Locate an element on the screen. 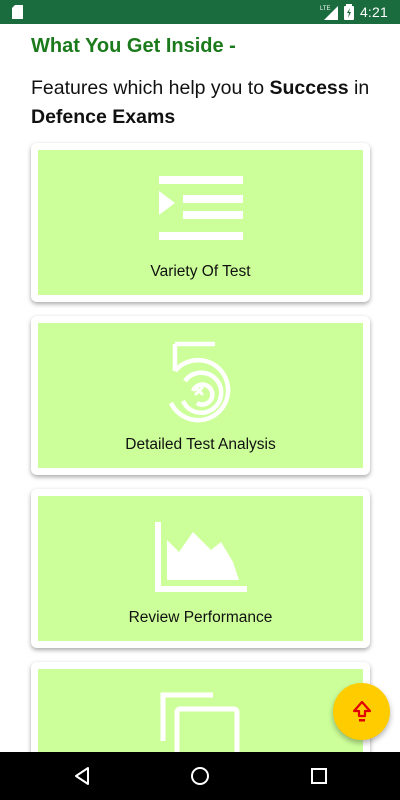 The width and height of the screenshot is (400, 800). page-title: What You Get Inside - is located at coordinates (133, 46).